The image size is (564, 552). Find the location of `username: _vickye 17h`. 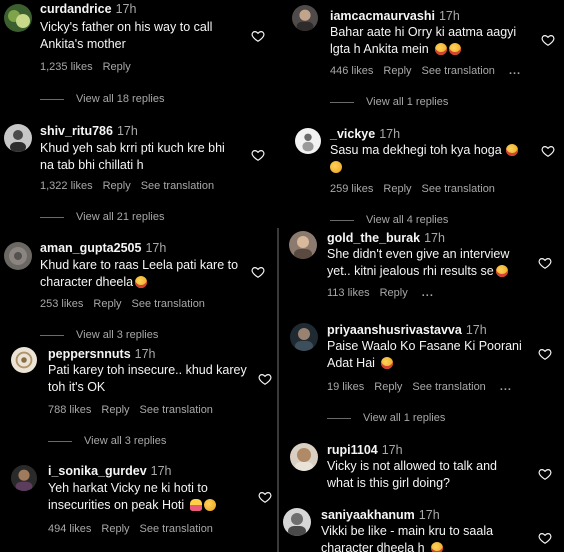

username: _vickye 17h is located at coordinates (365, 134).